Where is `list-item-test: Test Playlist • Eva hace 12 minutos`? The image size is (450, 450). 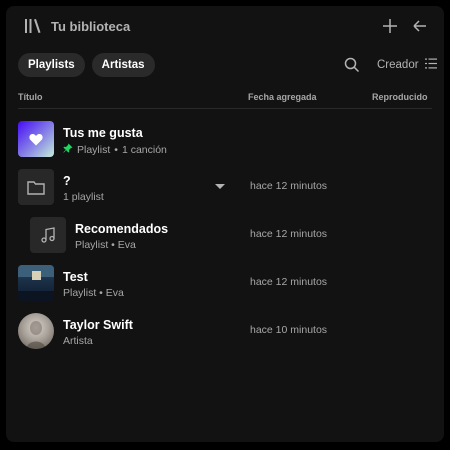
list-item-test: Test Playlist • Eva hace 12 minutos is located at coordinates (225, 283).